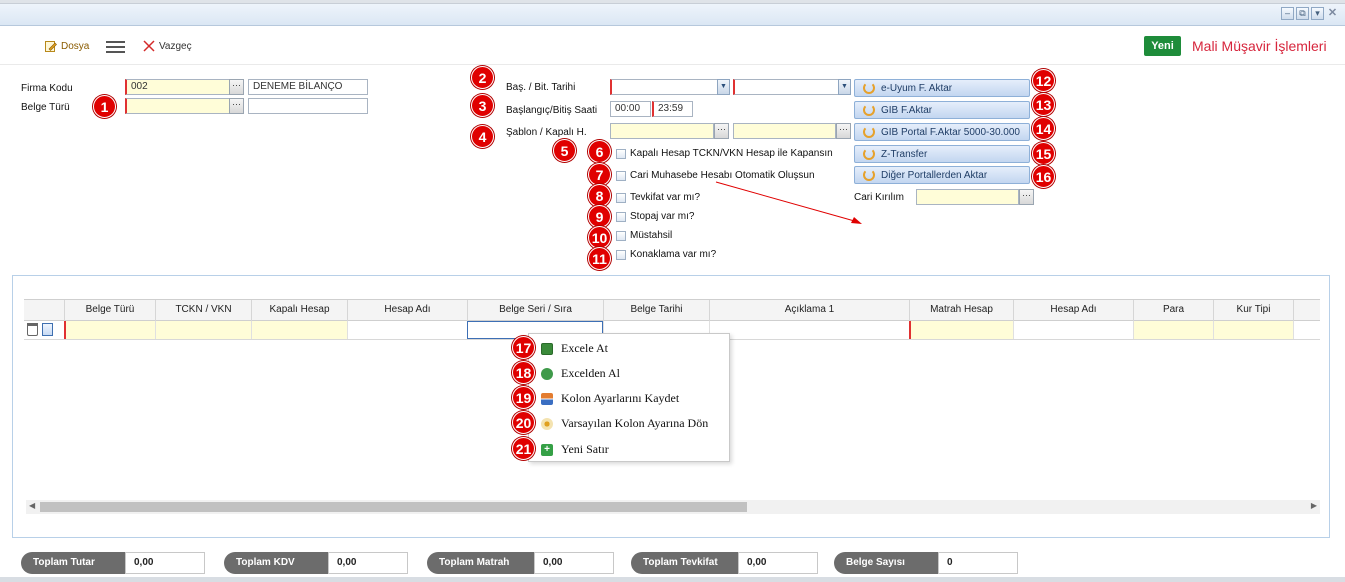 Image resolution: width=1345 pixels, height=582 pixels. What do you see at coordinates (599, 151) in the screenshot?
I see `annotation-badge: 6` at bounding box center [599, 151].